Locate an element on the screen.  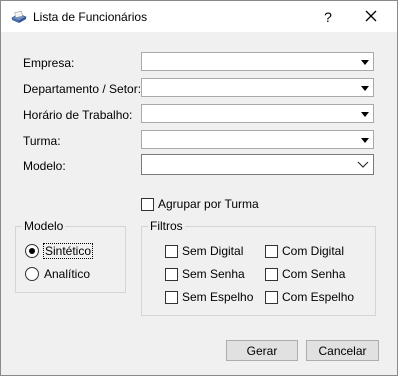
sem-digital-checkbox: Sem Digital is located at coordinates (204, 251).